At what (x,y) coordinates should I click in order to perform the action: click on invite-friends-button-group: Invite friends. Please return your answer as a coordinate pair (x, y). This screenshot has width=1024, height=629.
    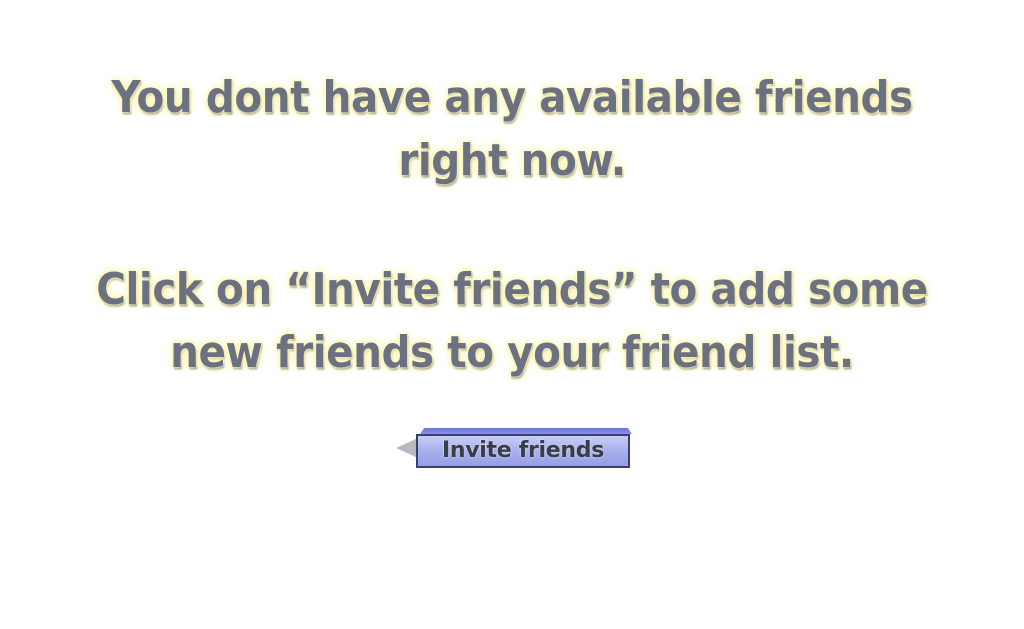
    Looking at the image, I should click on (516, 451).